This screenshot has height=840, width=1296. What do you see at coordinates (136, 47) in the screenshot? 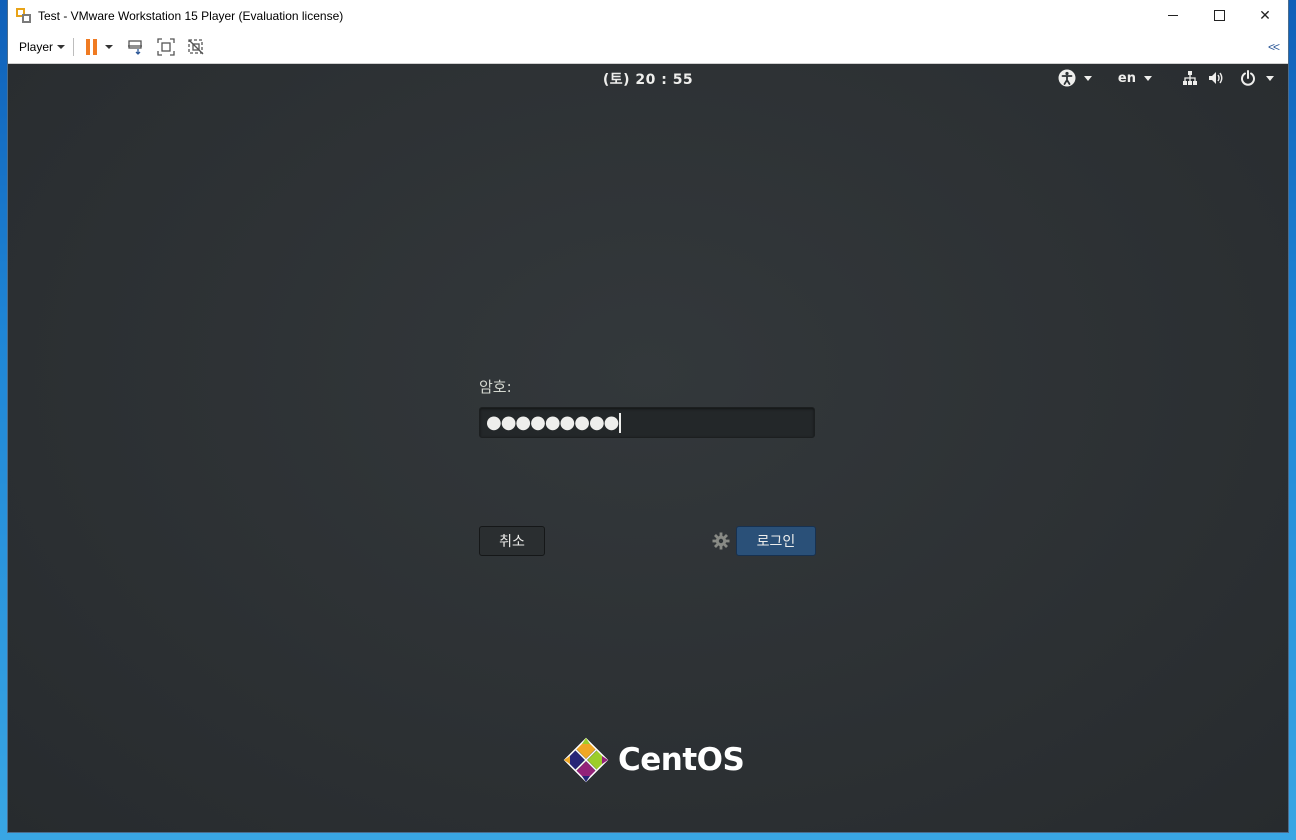
I see `send-ctrl-alt-del-icon` at bounding box center [136, 47].